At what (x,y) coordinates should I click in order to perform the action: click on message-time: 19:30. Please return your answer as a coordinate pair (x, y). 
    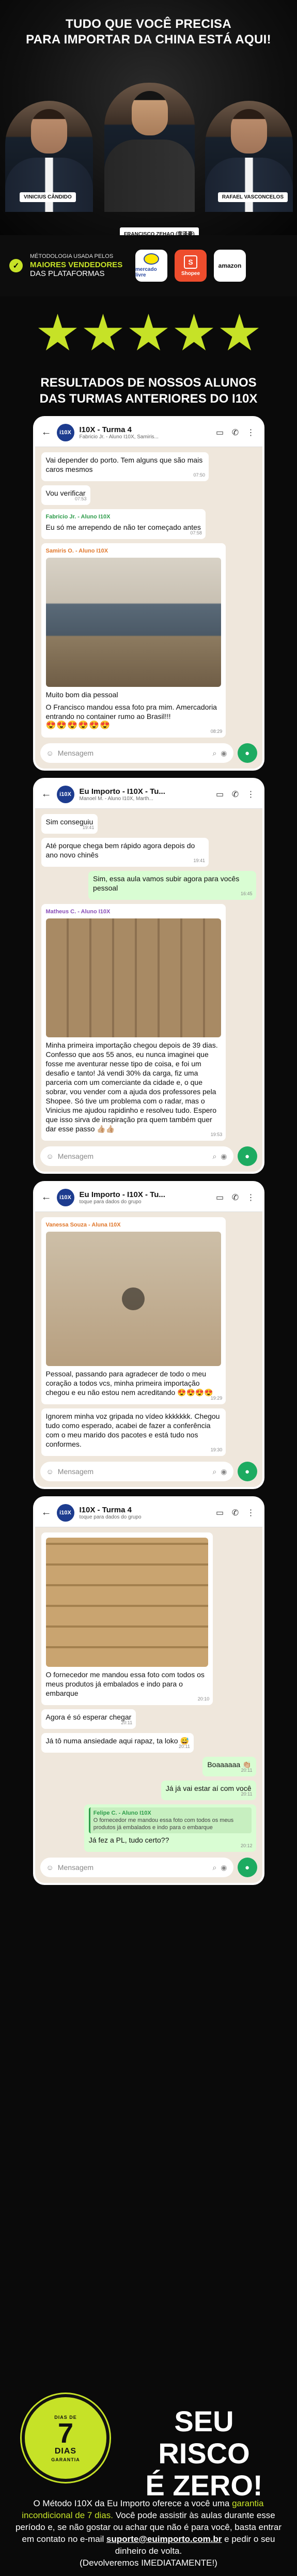
    Looking at the image, I should click on (216, 1449).